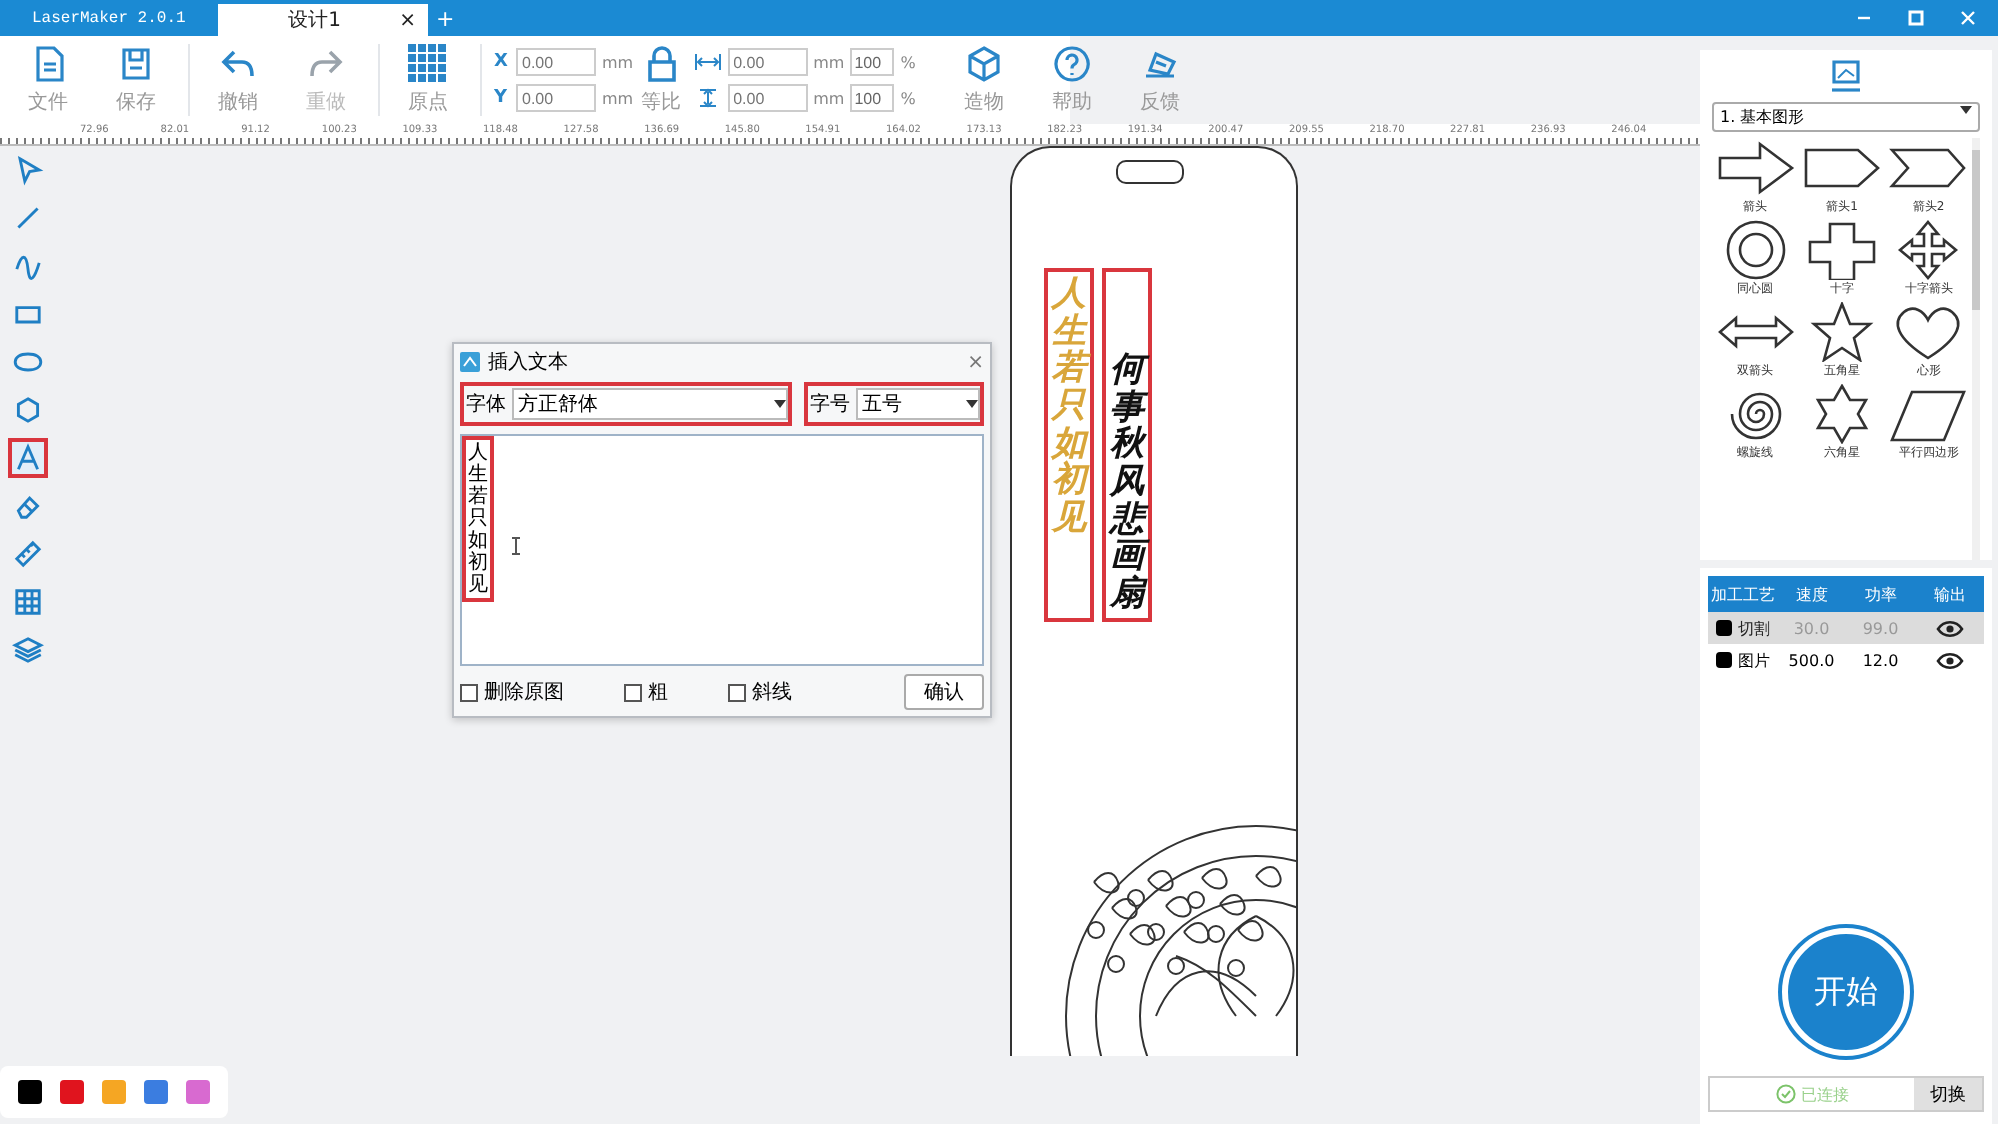 The width and height of the screenshot is (1998, 1124). What do you see at coordinates (626, 404) in the screenshot?
I see `font-select: 字体 方正舒体` at bounding box center [626, 404].